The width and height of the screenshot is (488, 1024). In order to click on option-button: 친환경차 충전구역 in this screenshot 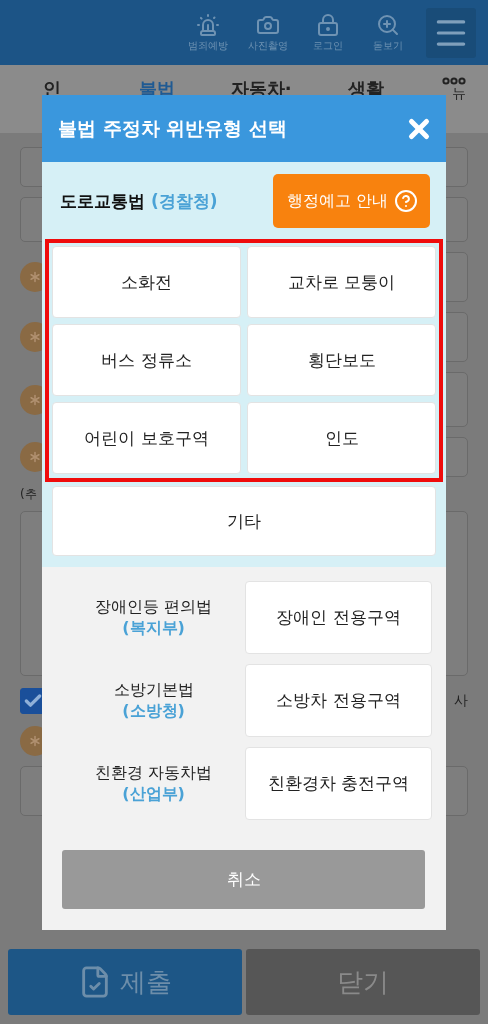, I will do `click(338, 783)`.